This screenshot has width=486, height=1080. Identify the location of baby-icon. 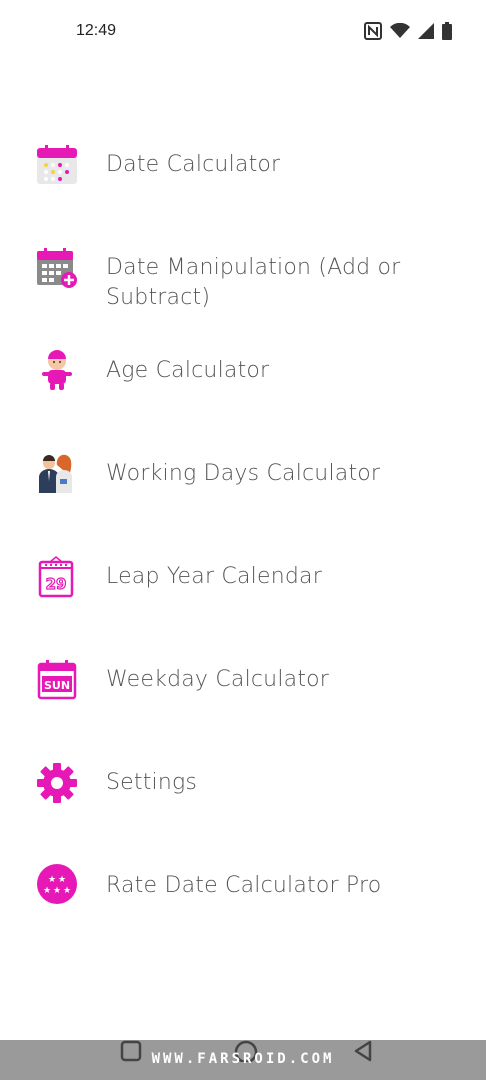
(57, 371).